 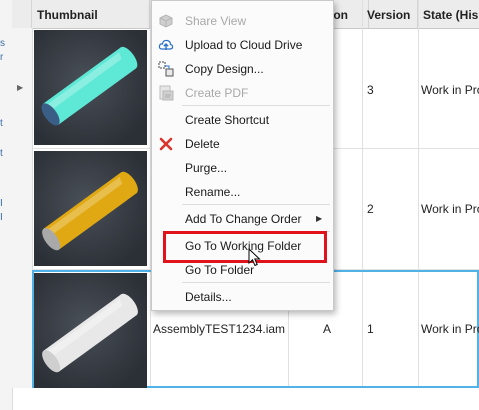 I want to click on version-cell: 3, so click(x=370, y=90).